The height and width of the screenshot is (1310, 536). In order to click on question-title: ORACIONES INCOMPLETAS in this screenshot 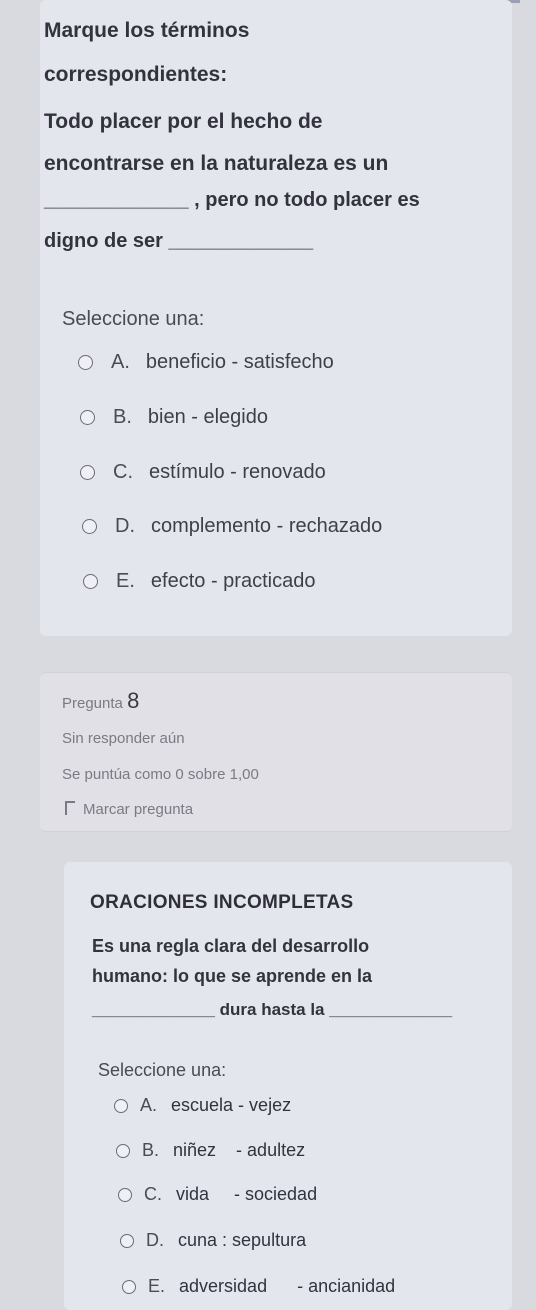, I will do `click(222, 902)`.